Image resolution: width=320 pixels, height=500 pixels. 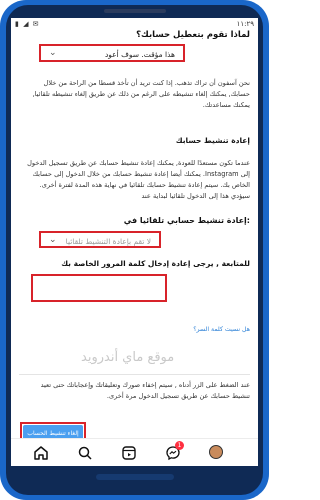 I want to click on notification-badge: 1, so click(x=179, y=445).